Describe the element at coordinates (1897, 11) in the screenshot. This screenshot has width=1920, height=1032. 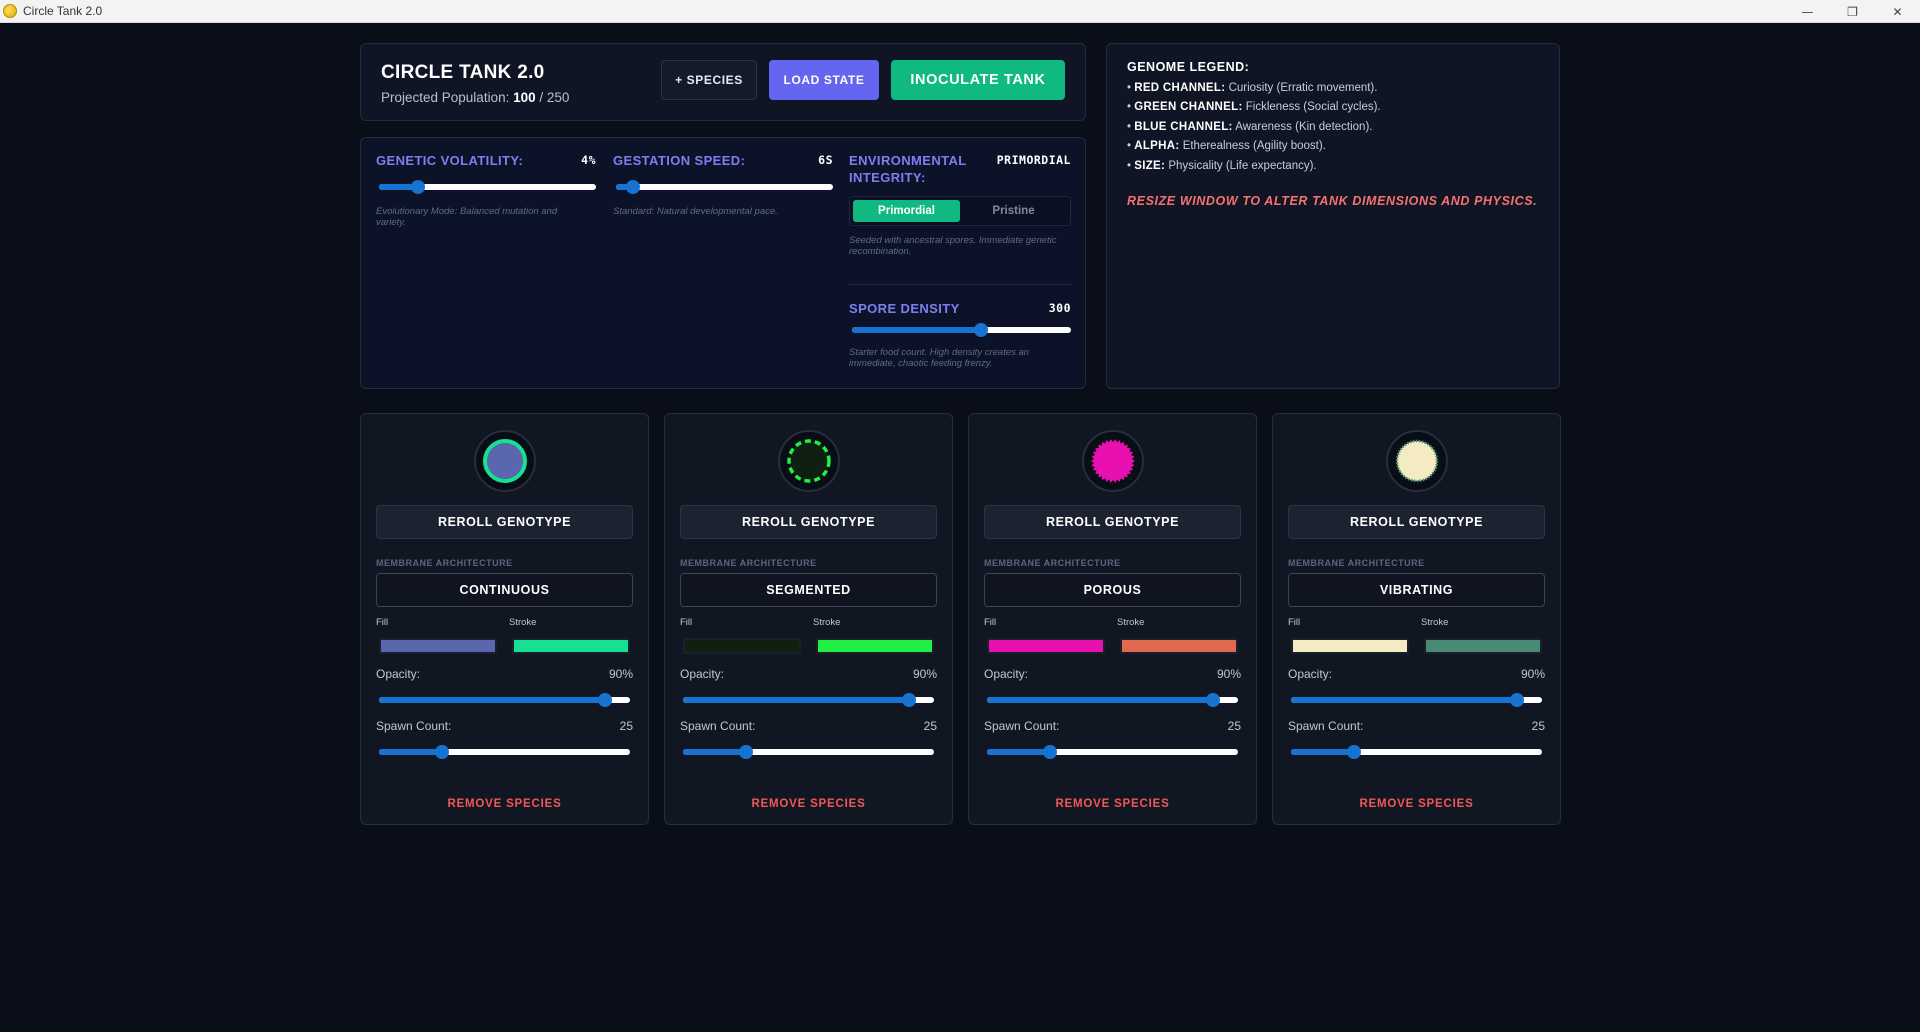
I see `close-icon: ✕` at that location.